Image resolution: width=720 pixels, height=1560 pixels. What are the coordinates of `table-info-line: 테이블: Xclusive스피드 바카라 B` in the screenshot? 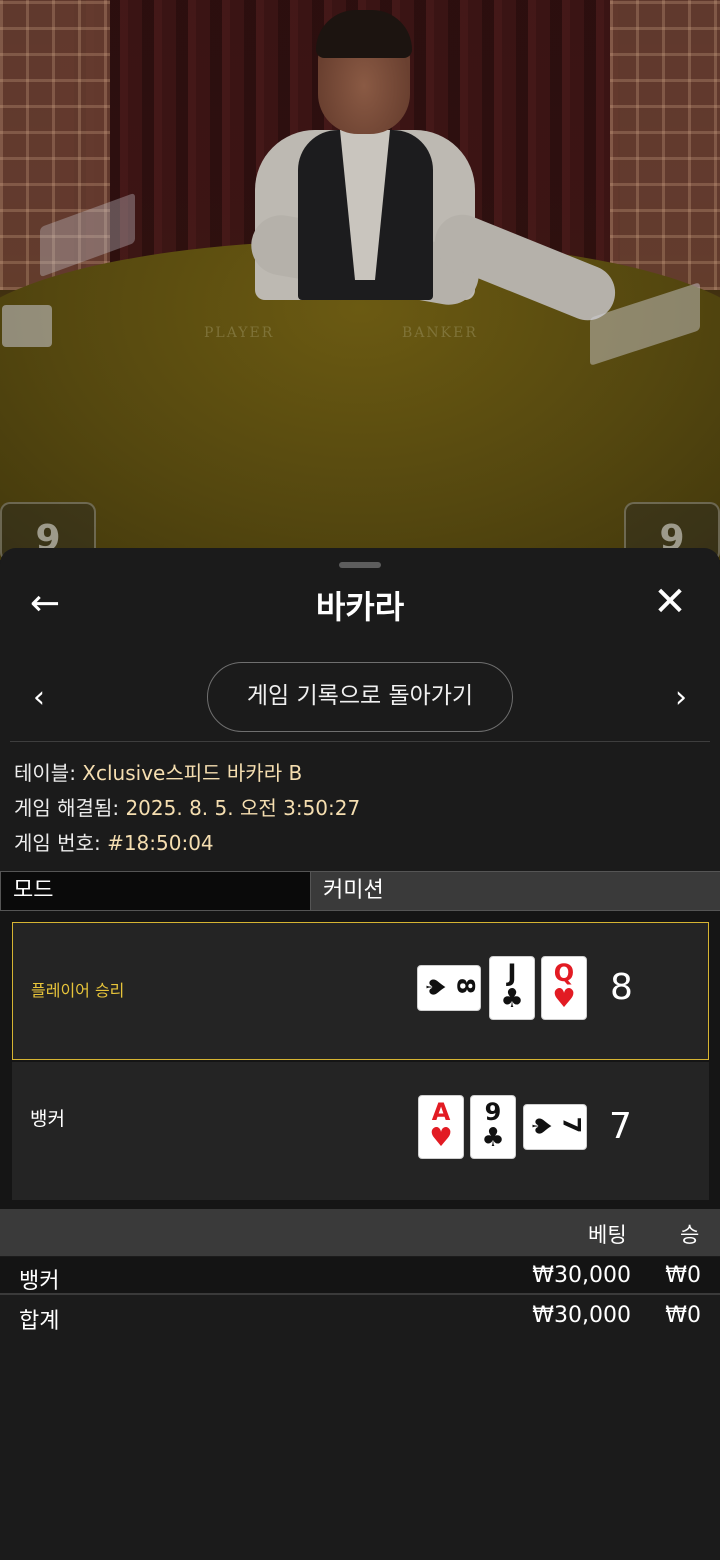 It's located at (187, 773).